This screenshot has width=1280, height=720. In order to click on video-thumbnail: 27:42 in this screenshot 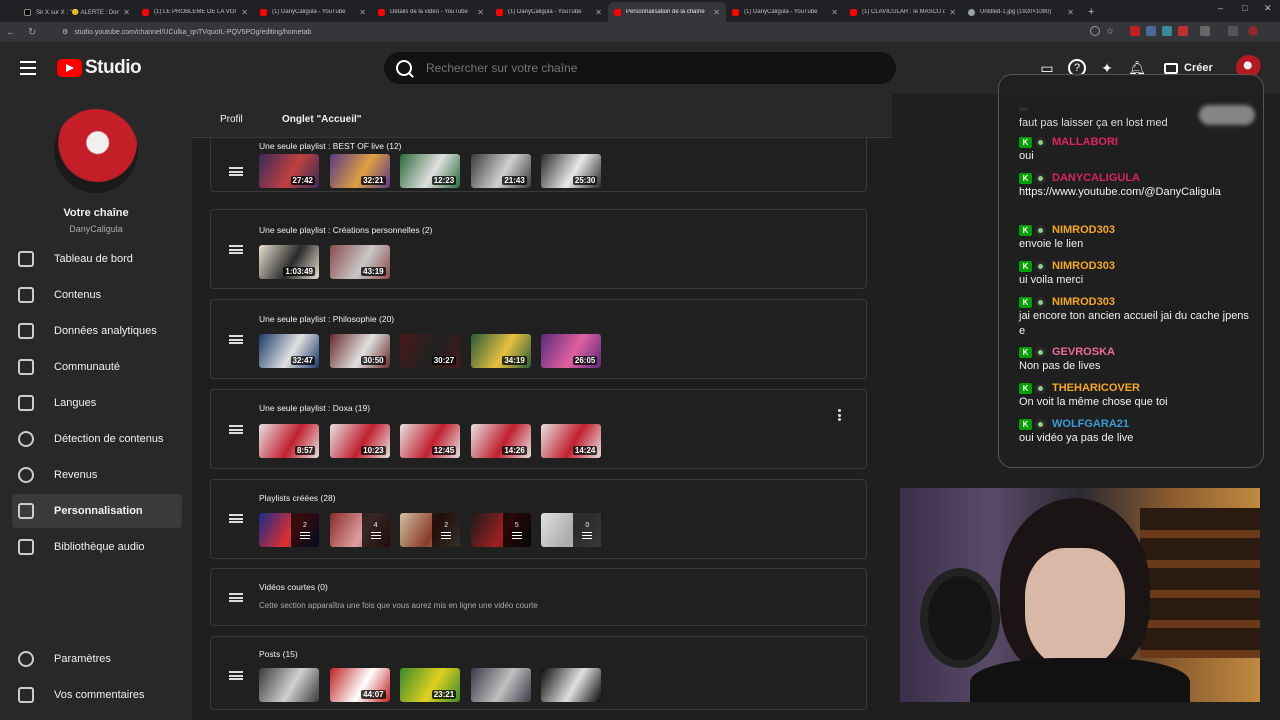, I will do `click(289, 171)`.